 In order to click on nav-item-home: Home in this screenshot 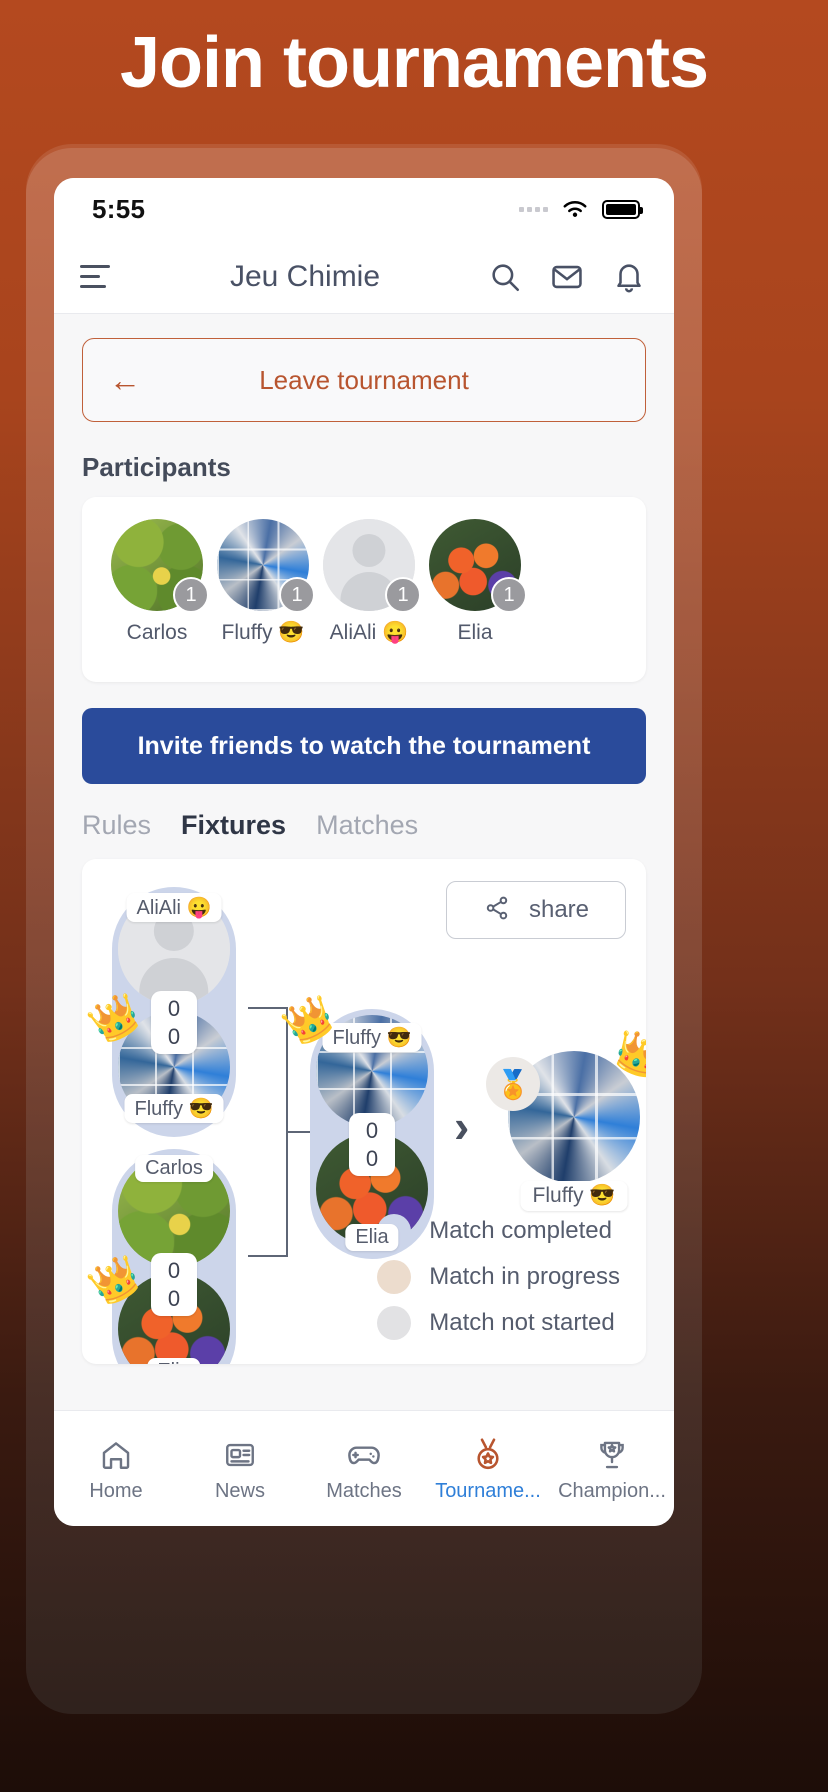, I will do `click(116, 1468)`.